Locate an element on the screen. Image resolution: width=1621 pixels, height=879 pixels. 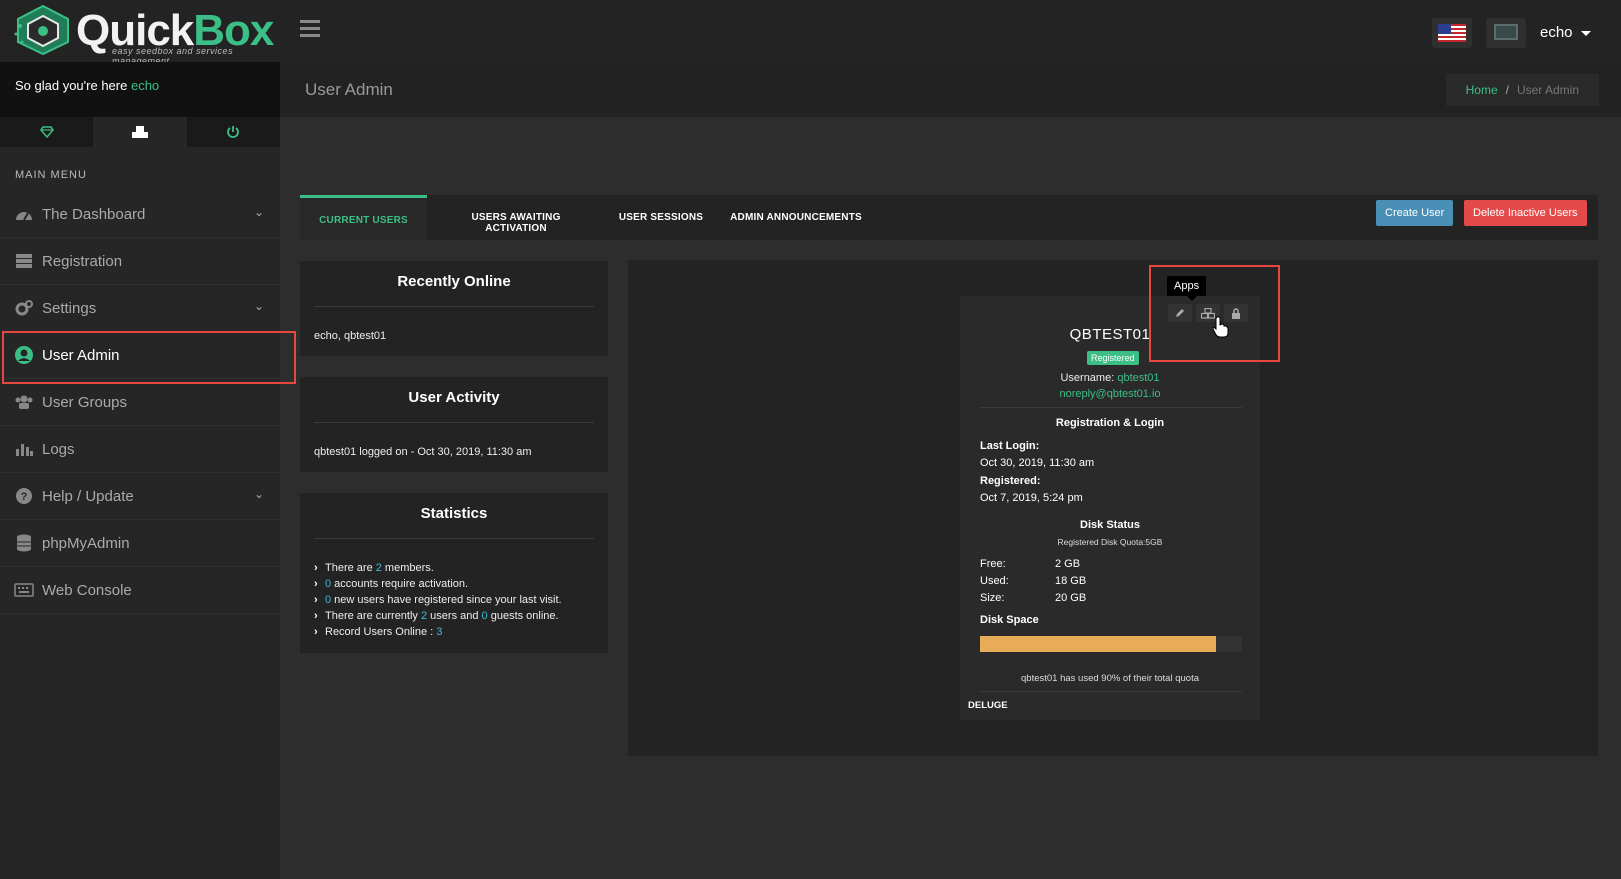
sidebar-item-label: User Admin is located at coordinates (81, 355).